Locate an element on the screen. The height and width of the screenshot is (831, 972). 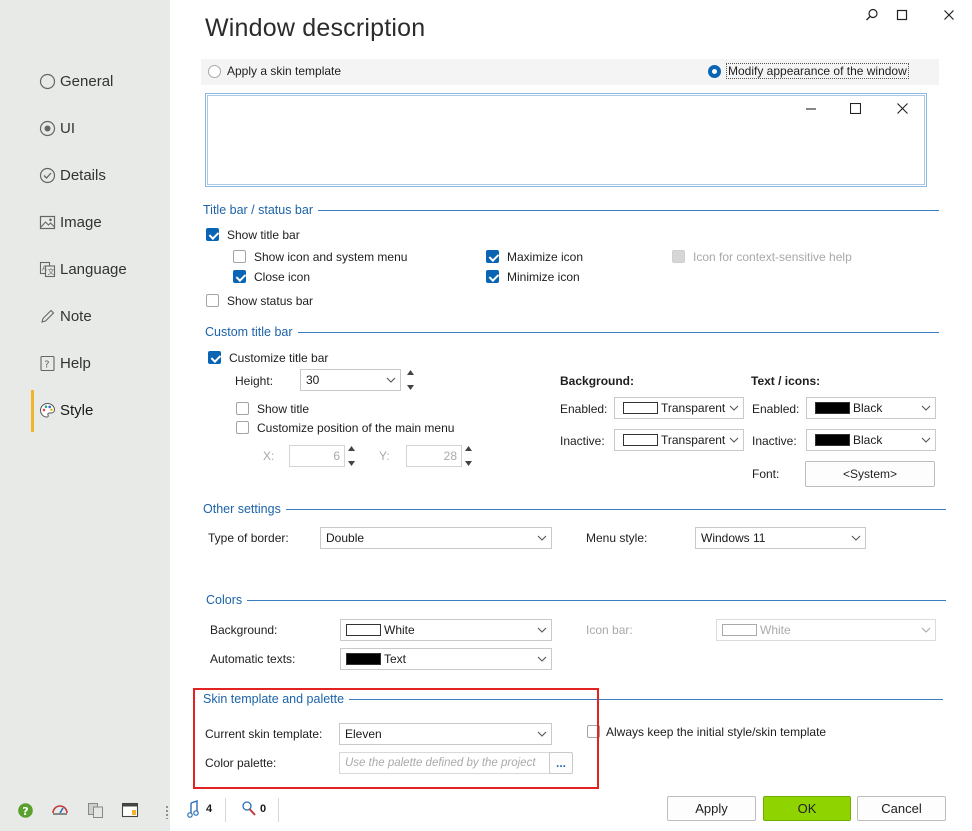
sidebar-item-label: UI is located at coordinates (67, 128).